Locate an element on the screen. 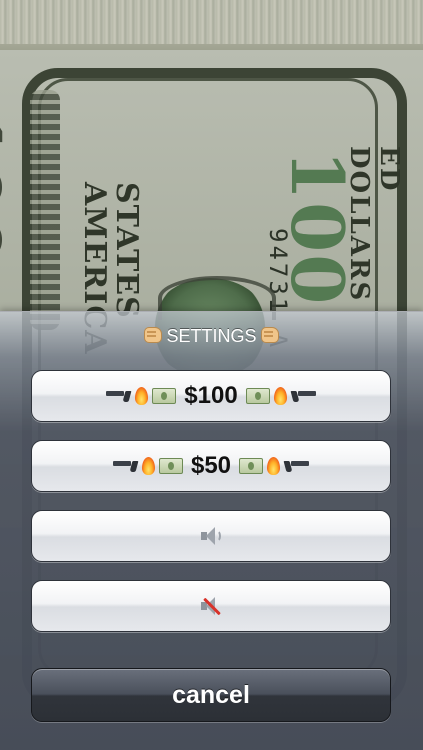 Image resolution: width=423 pixels, height=750 pixels. option-50-button: $50 is located at coordinates (211, 466).